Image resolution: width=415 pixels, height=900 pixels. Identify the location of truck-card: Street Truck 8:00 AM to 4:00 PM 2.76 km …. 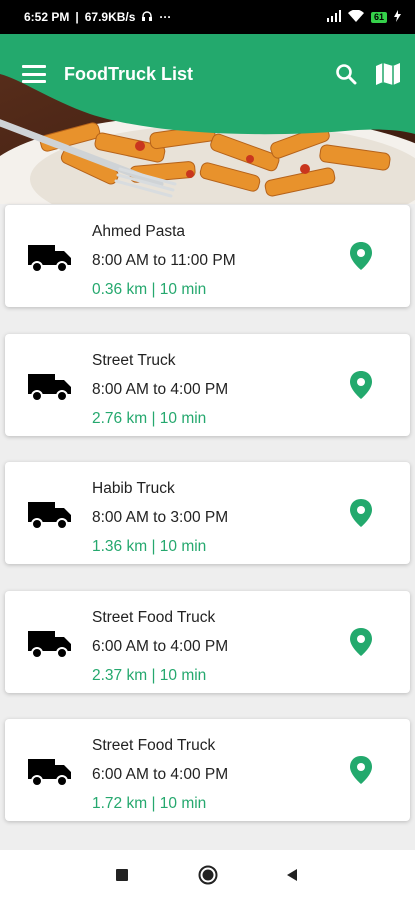
(207, 385).